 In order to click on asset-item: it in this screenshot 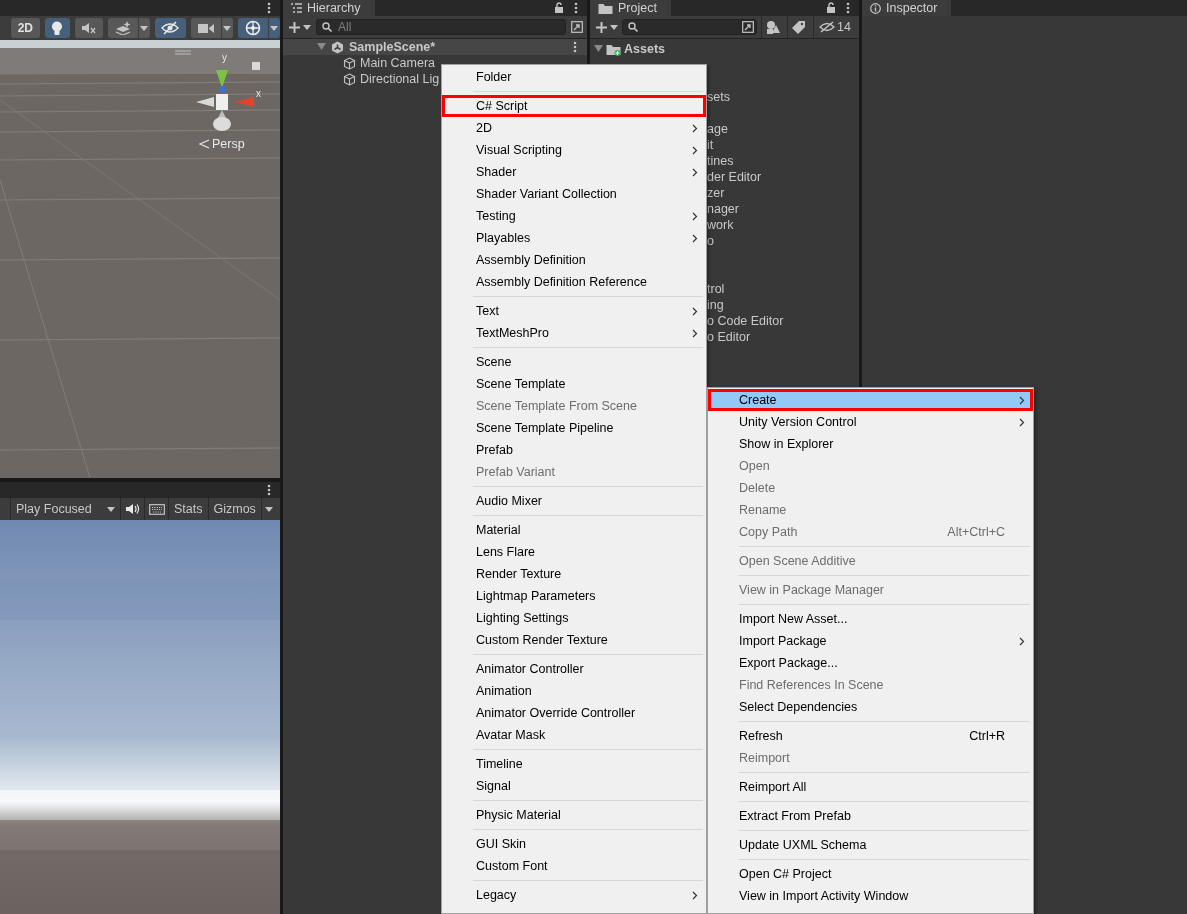, I will do `click(783, 145)`.